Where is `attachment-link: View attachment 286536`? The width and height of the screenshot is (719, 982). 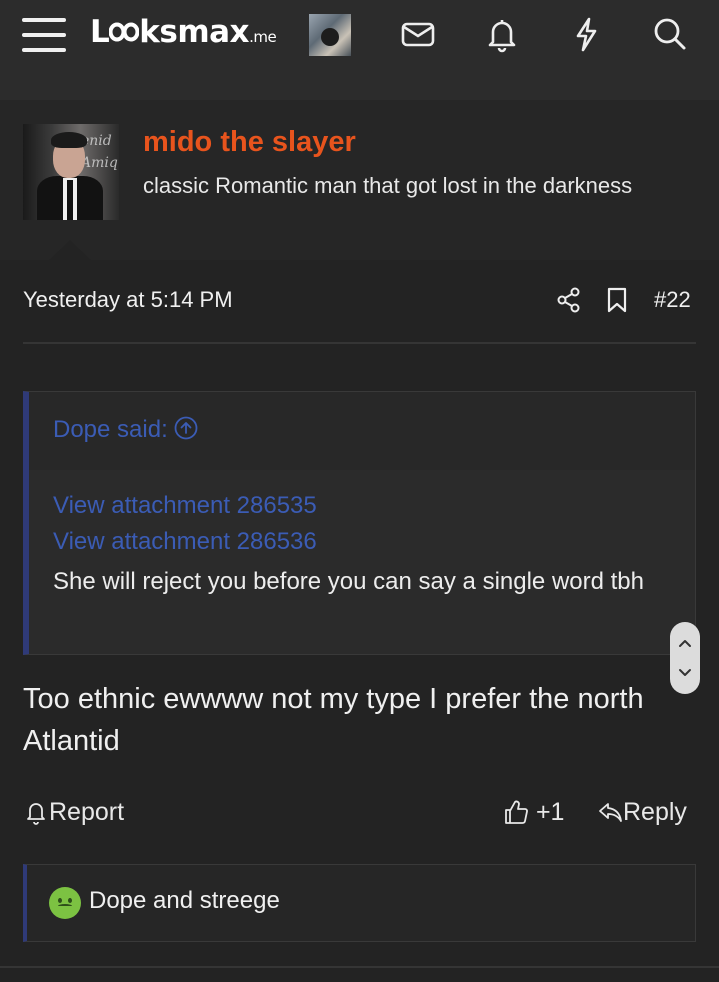 attachment-link: View attachment 286536 is located at coordinates (185, 542).